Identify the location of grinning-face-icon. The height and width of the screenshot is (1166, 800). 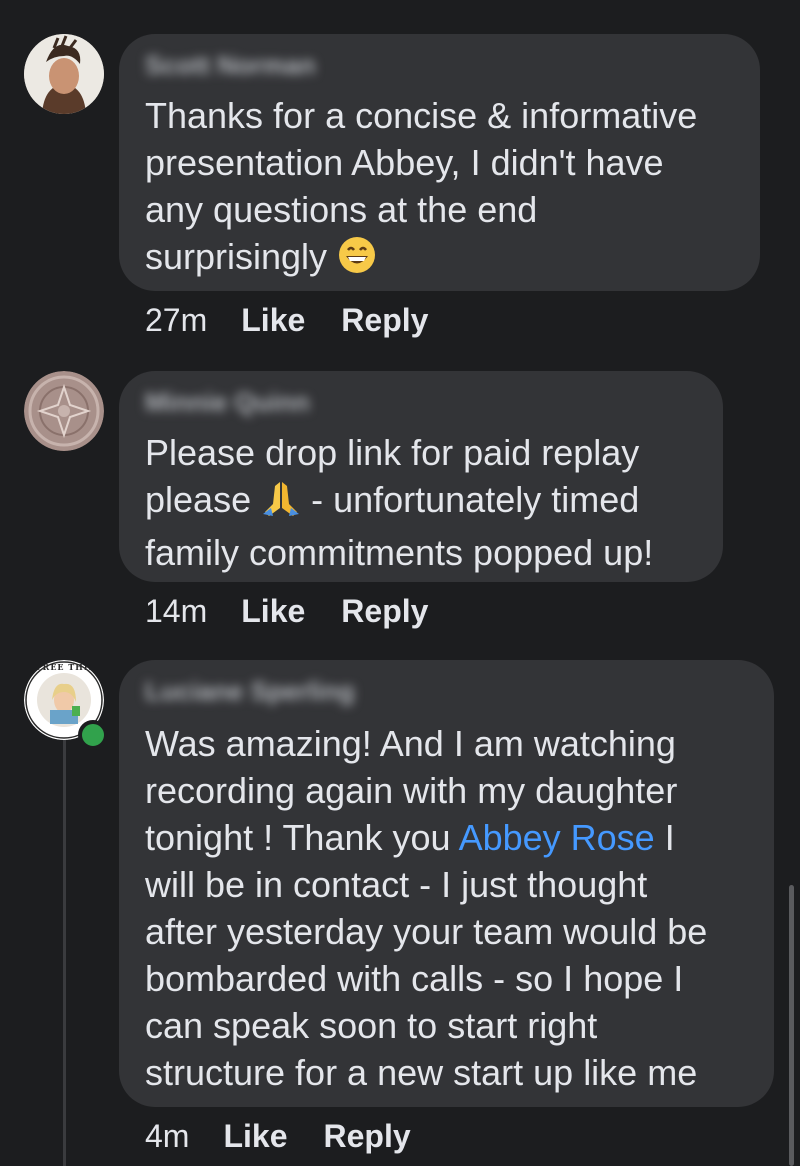
(357, 260).